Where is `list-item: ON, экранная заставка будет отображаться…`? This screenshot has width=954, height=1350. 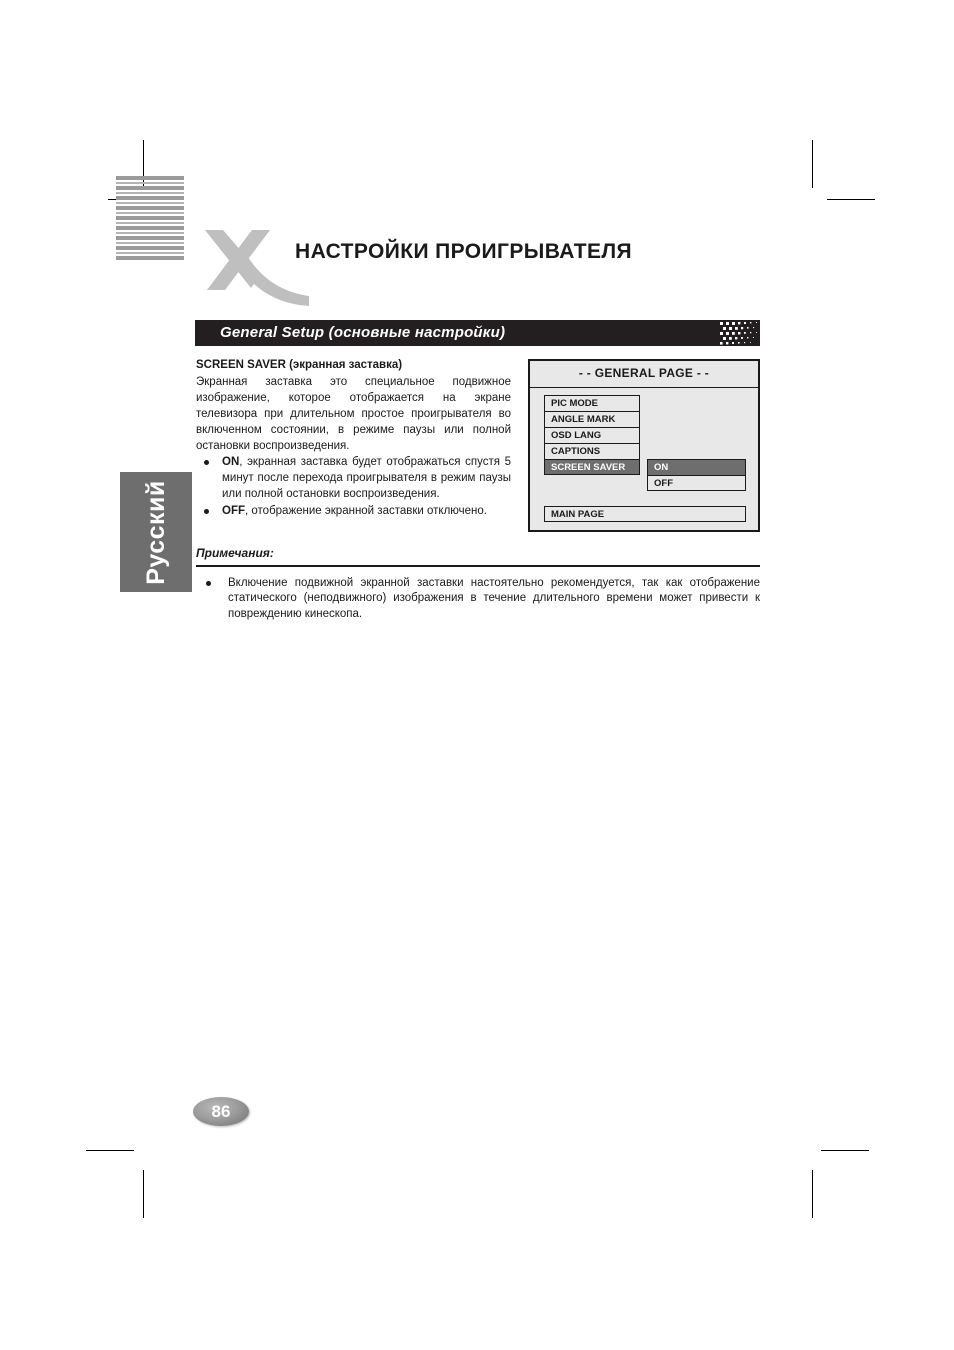 list-item: ON, экранная заставка будет отображаться… is located at coordinates (353, 479).